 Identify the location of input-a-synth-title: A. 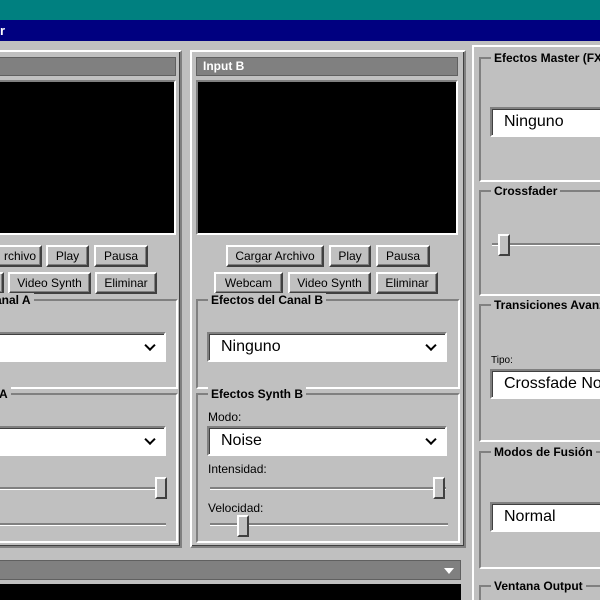
(5, 394).